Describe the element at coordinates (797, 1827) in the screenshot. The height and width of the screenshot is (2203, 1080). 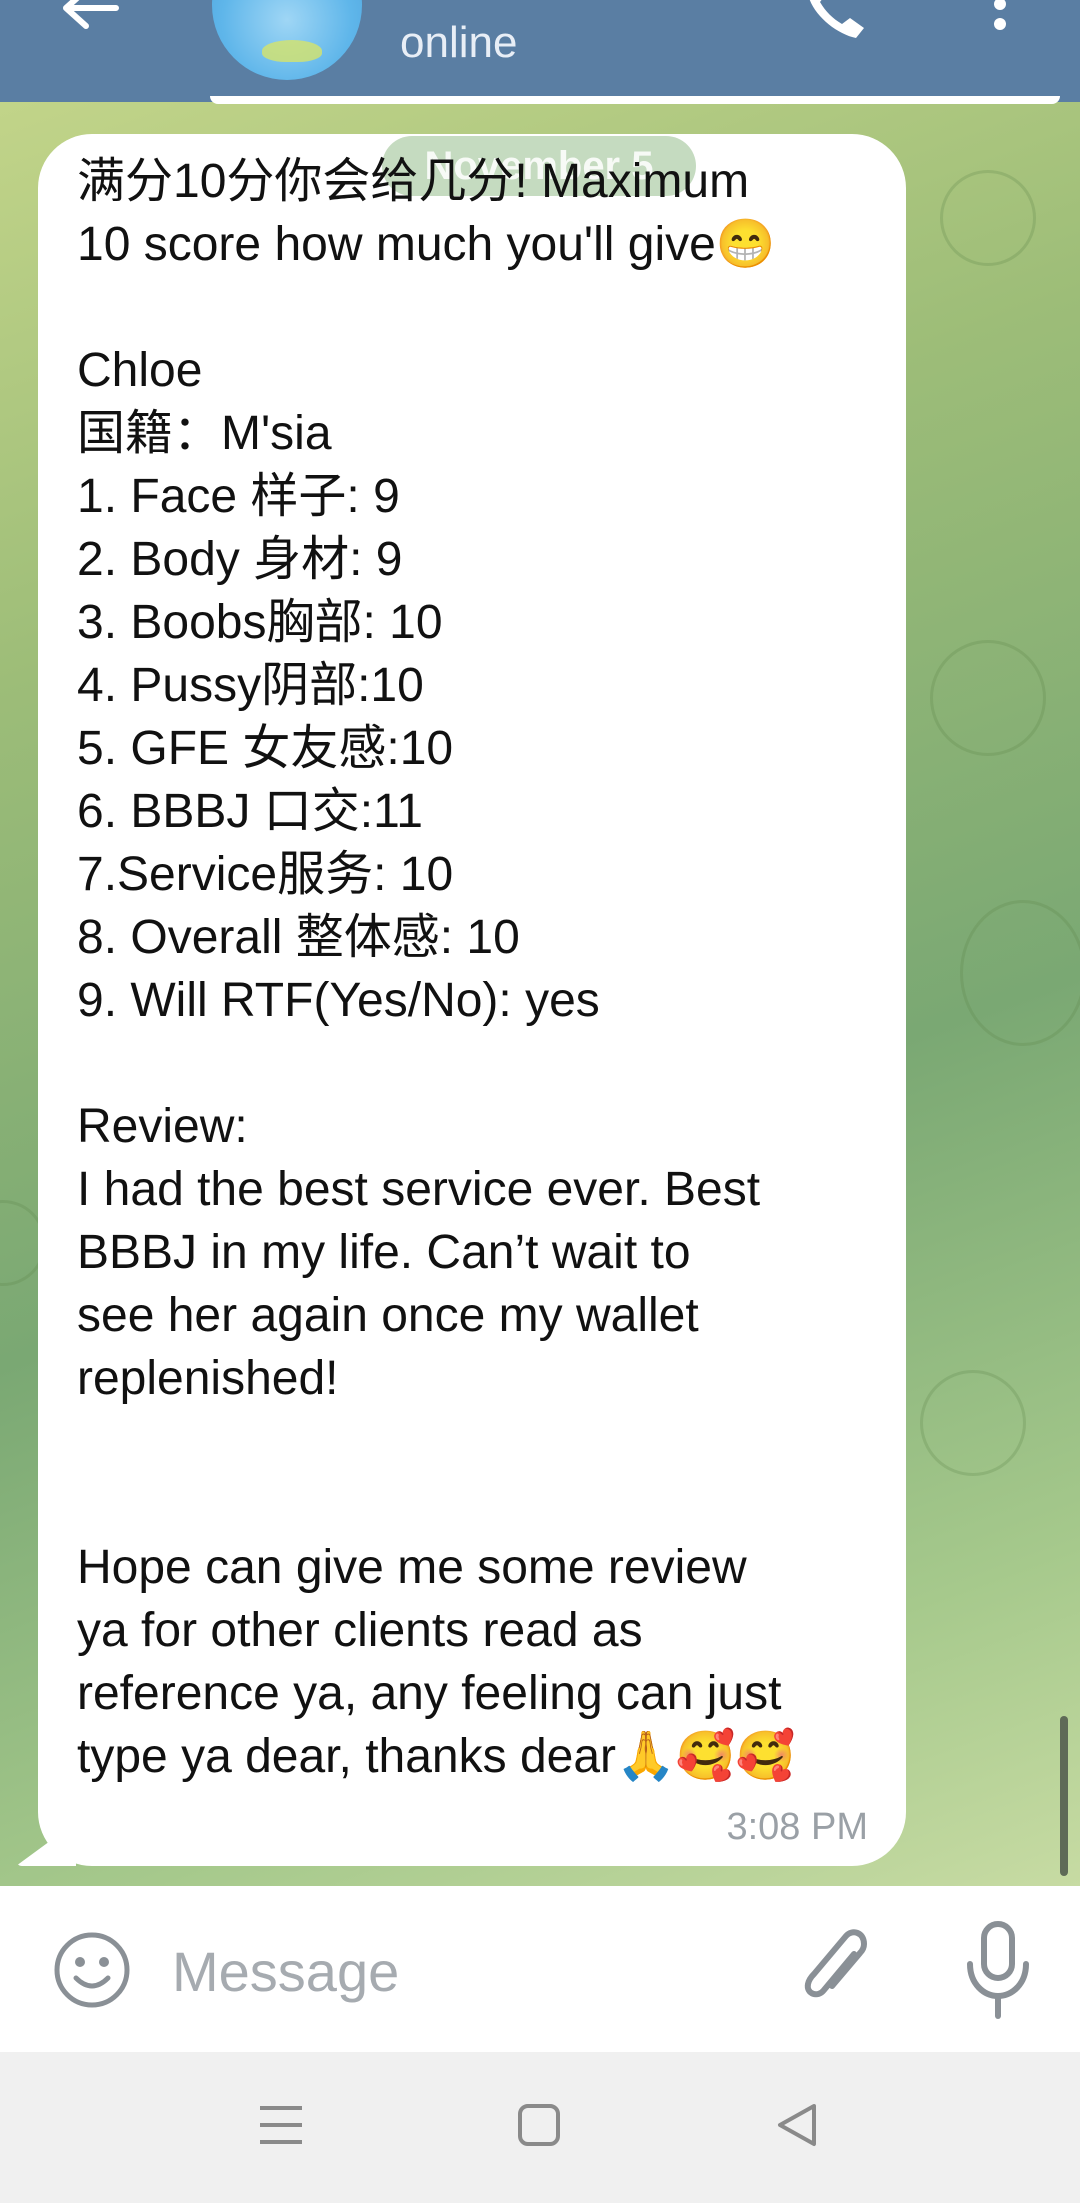
I see `message-time: 3:08 PM` at that location.